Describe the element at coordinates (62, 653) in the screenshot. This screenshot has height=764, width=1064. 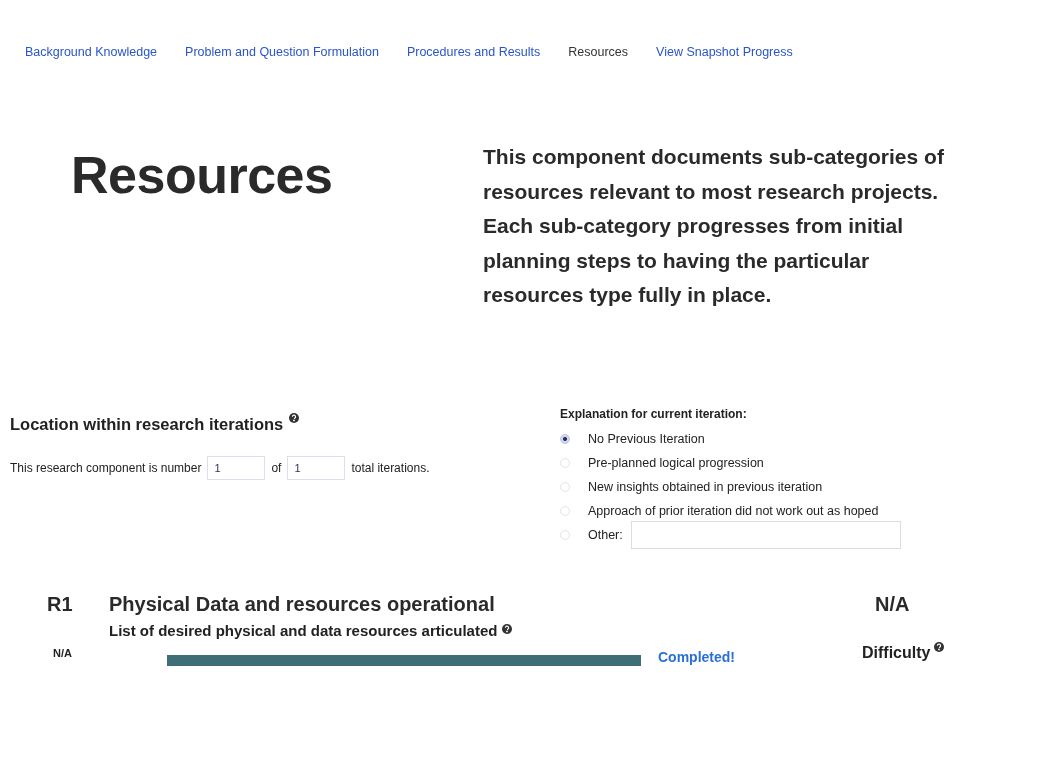
I see `item-rating: N/A` at that location.